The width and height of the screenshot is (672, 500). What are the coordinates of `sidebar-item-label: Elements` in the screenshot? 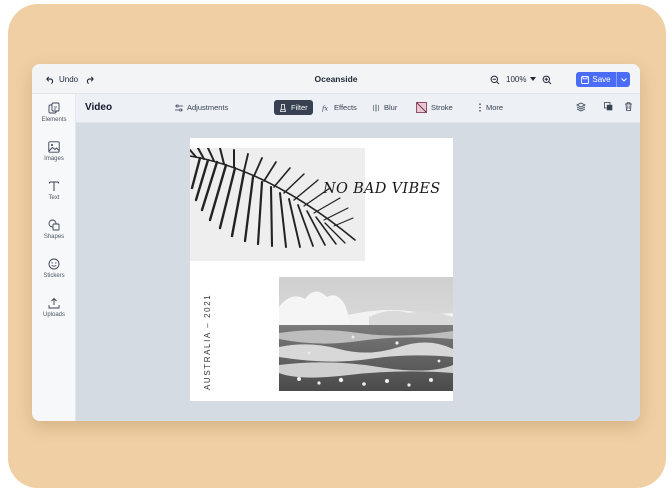 It's located at (54, 120).